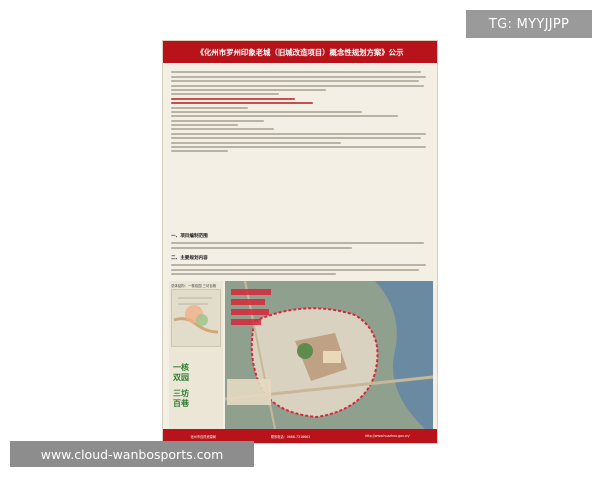 The width and height of the screenshot is (600, 480). What do you see at coordinates (196, 355) in the screenshot?
I see `structure-panel: 总体结构：一核双园 三坊百巷 一核 双园 三坊 百巷` at bounding box center [196, 355].